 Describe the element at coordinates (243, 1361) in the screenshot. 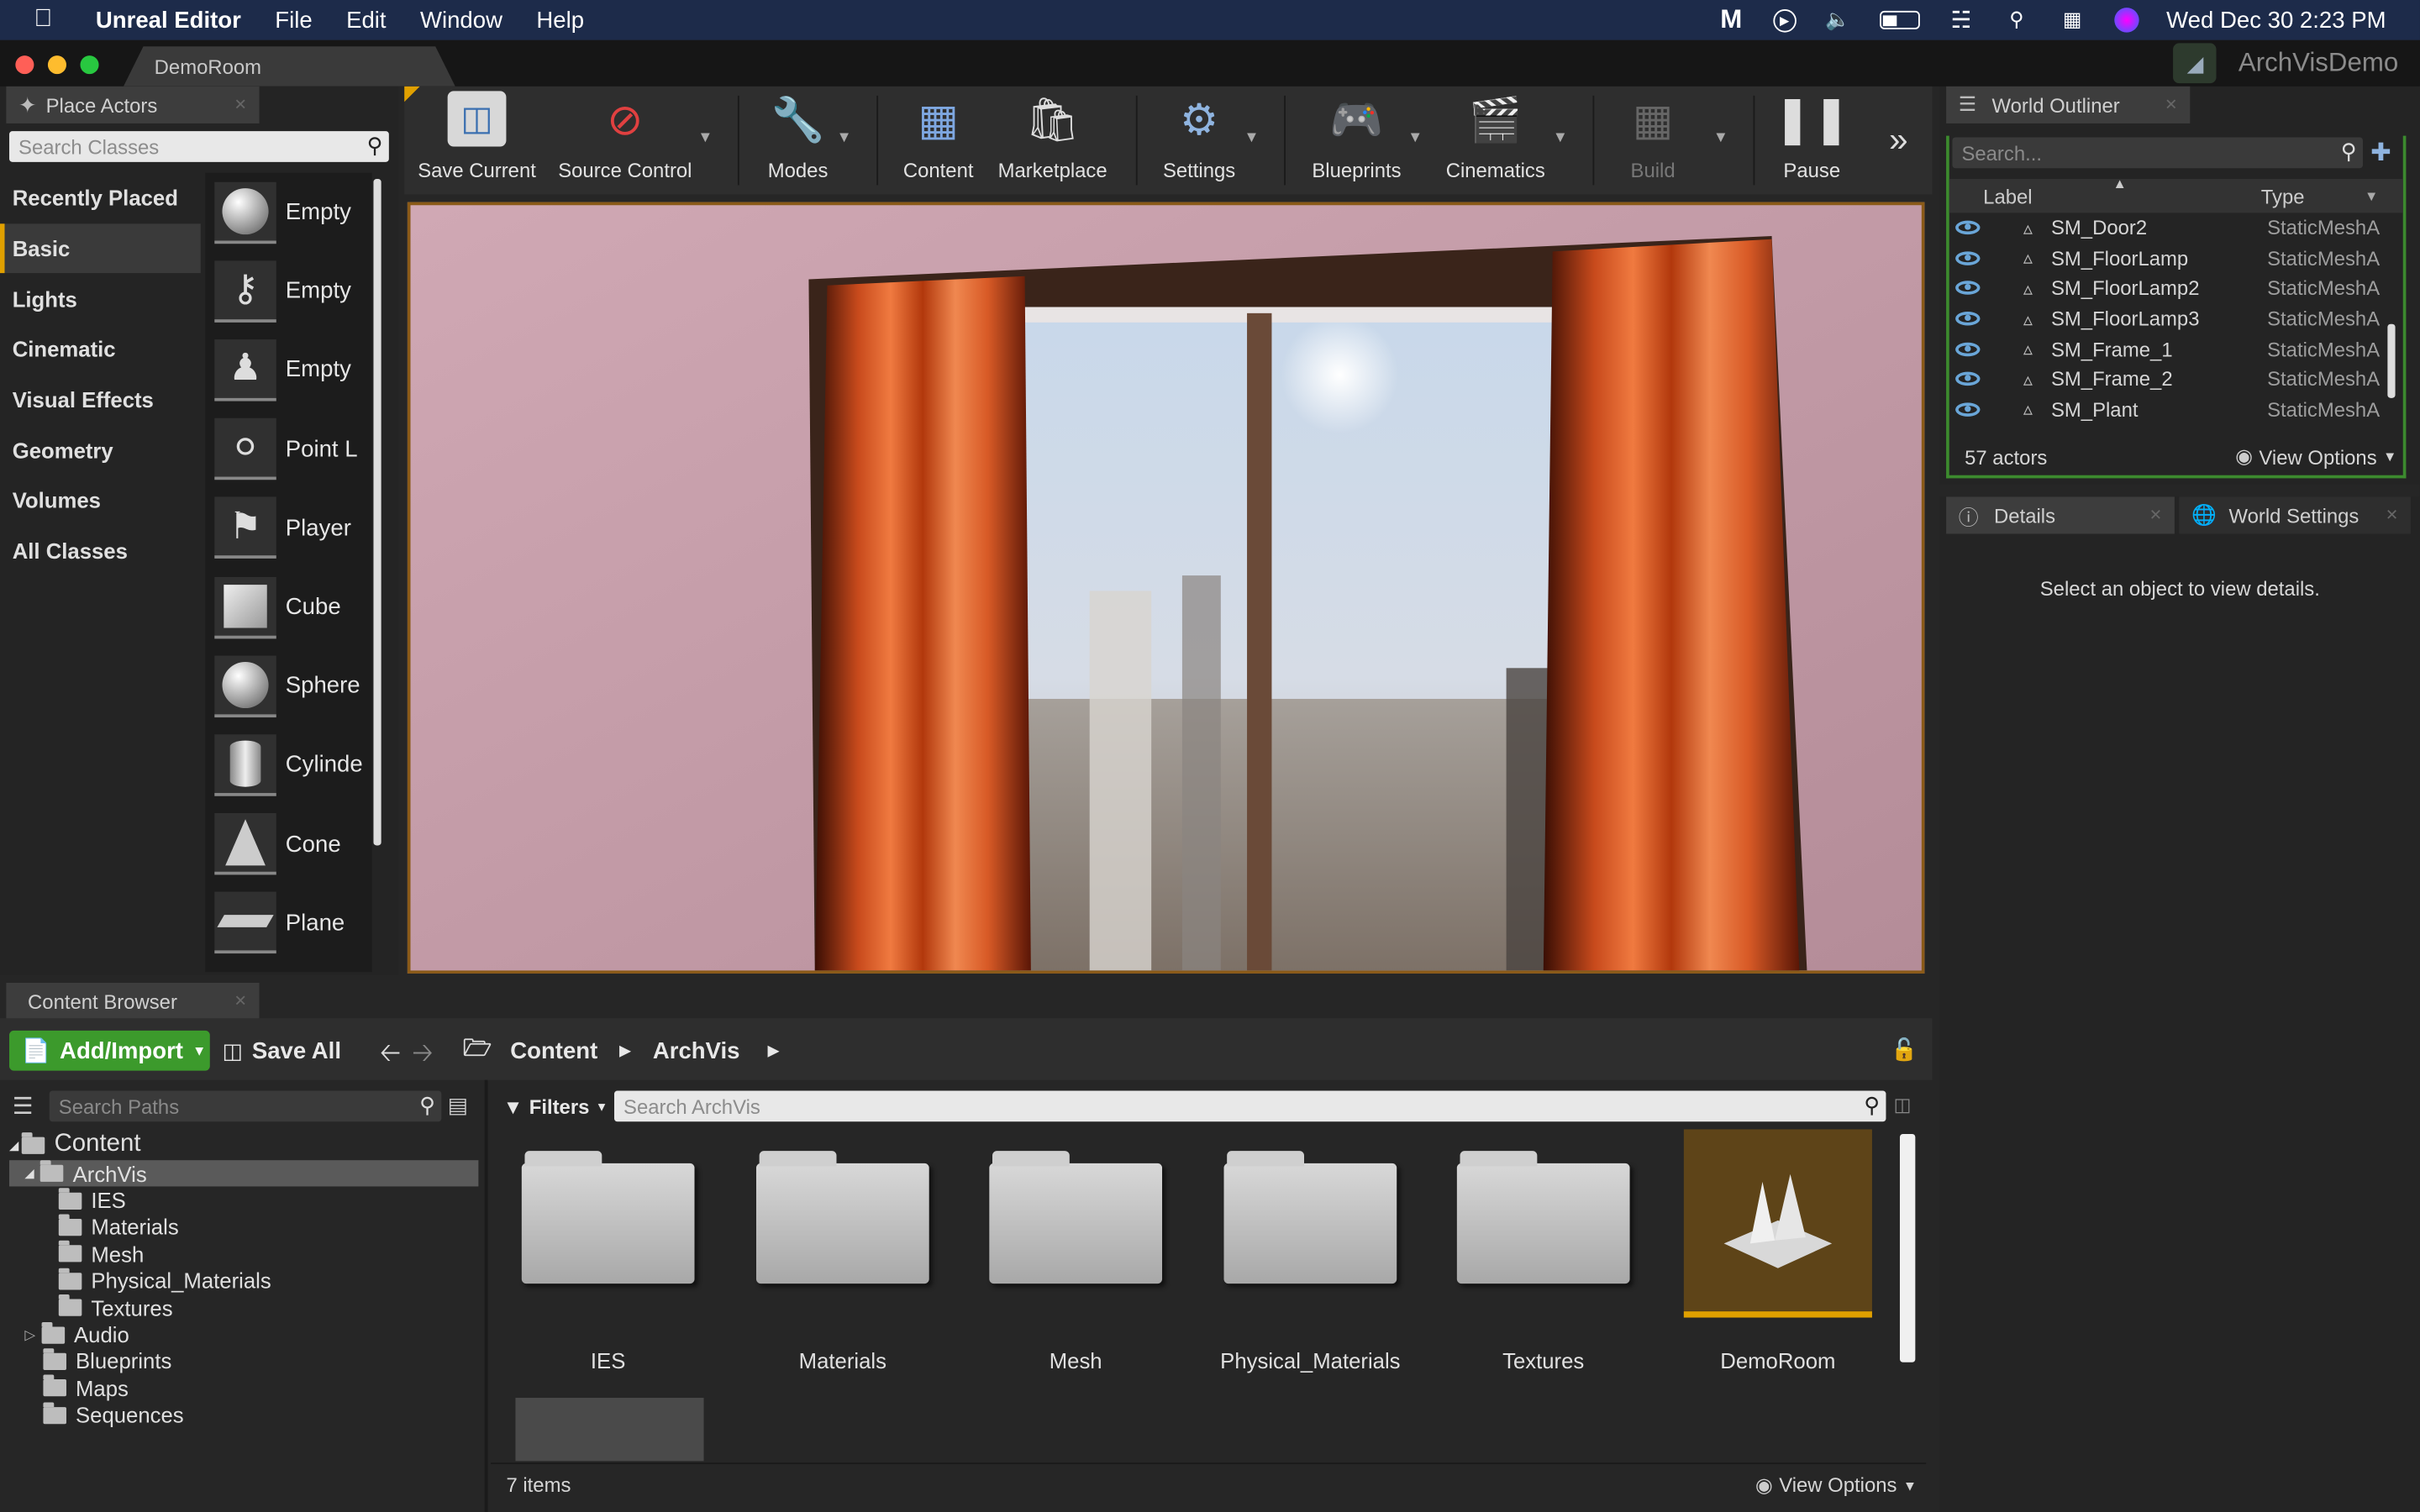

I see `tree-node-blueprints: Blueprints` at that location.